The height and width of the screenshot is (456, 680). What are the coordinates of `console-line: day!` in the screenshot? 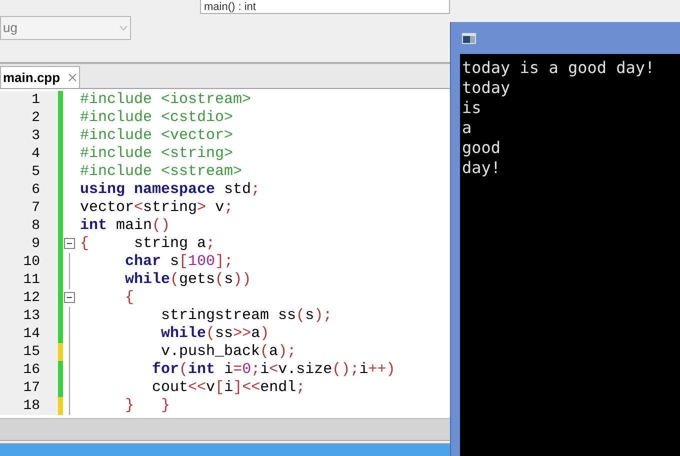 It's located at (482, 168).